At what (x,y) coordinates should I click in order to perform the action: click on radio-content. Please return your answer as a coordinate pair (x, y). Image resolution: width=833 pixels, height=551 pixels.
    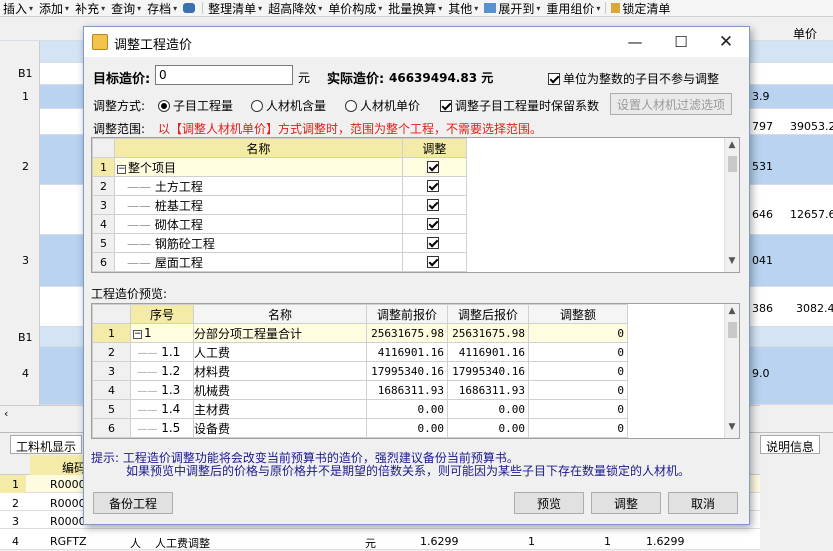
    Looking at the image, I should click on (257, 106).